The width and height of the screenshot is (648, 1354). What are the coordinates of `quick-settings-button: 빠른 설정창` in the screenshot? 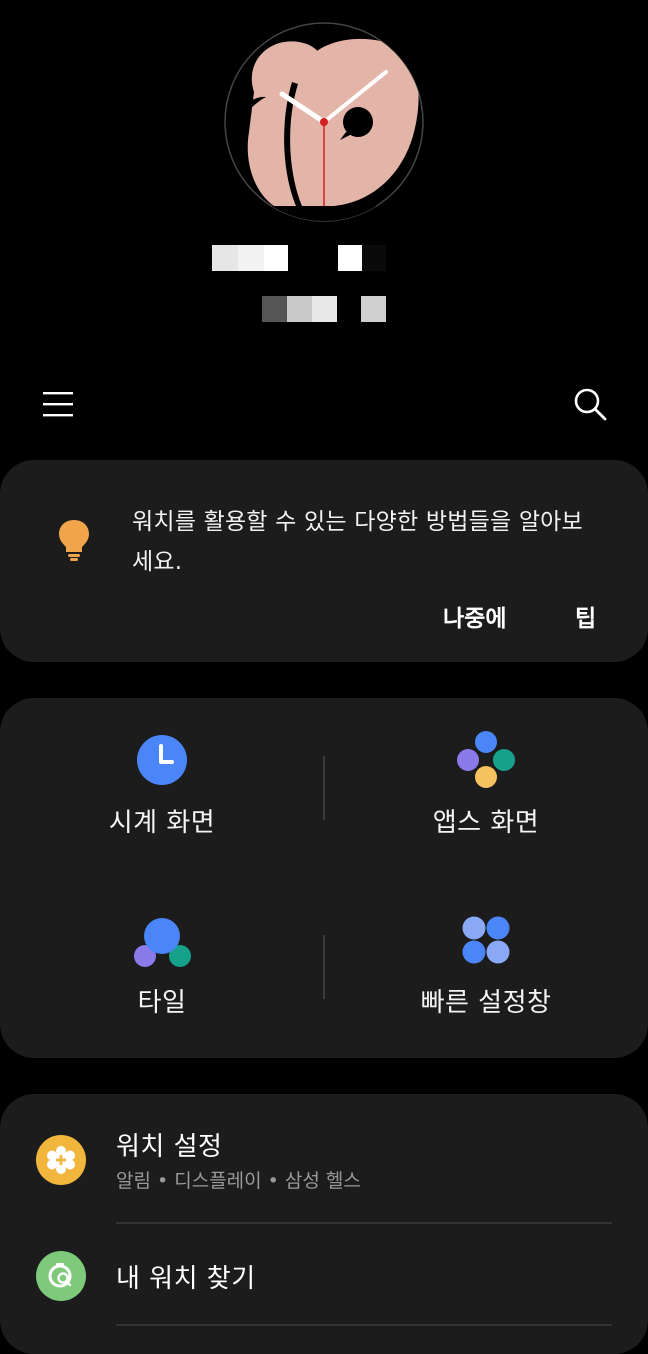 It's located at (486, 968).